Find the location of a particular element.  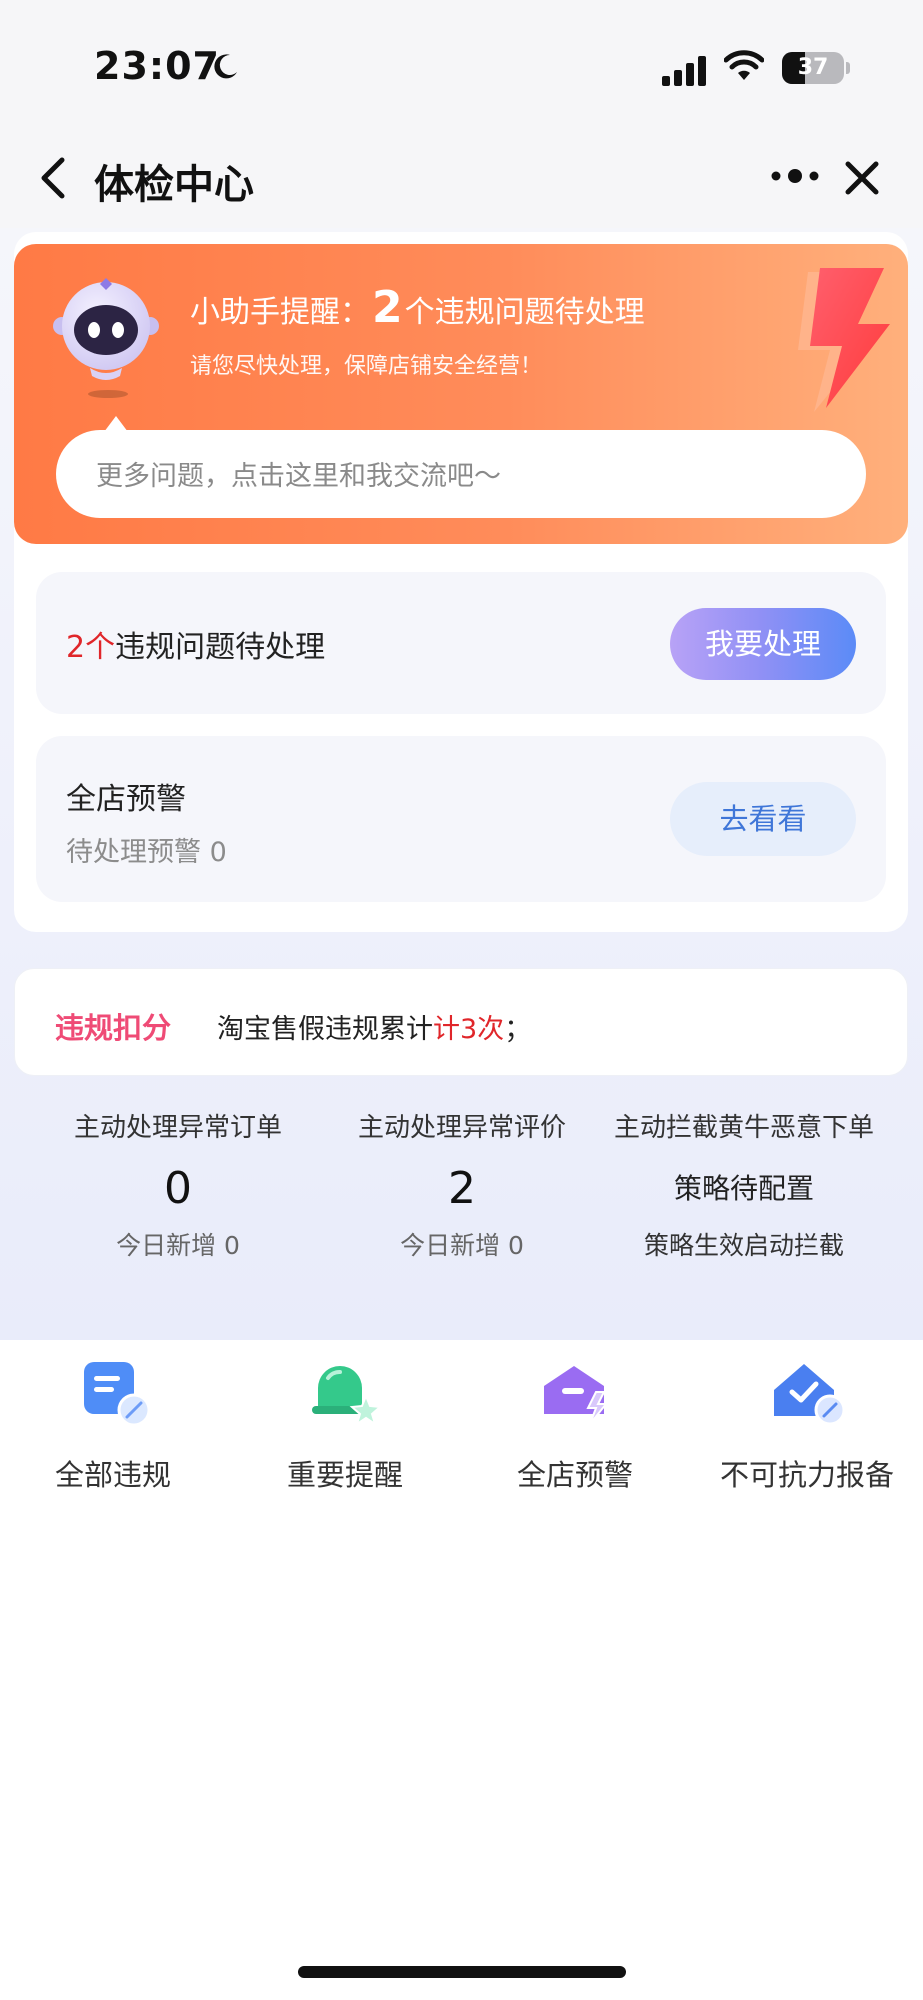

home-indicator is located at coordinates (462, 1972).